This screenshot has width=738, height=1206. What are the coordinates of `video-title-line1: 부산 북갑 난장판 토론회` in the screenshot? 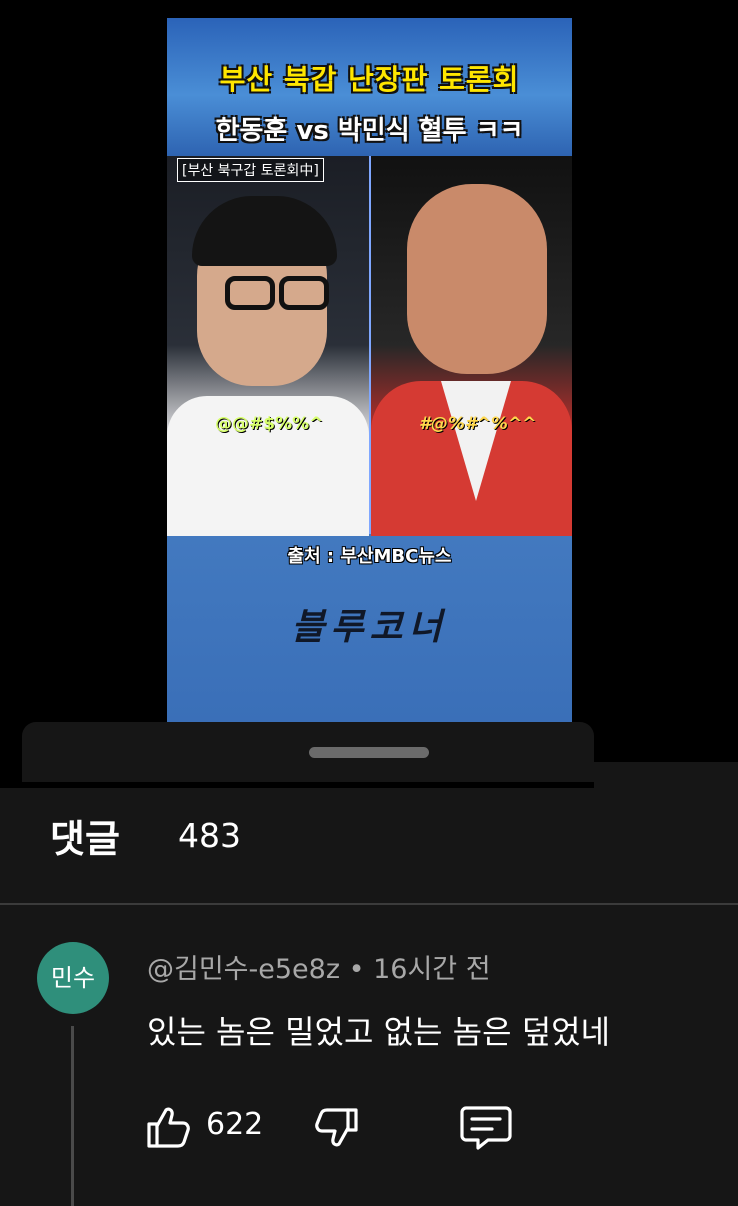 It's located at (369, 79).